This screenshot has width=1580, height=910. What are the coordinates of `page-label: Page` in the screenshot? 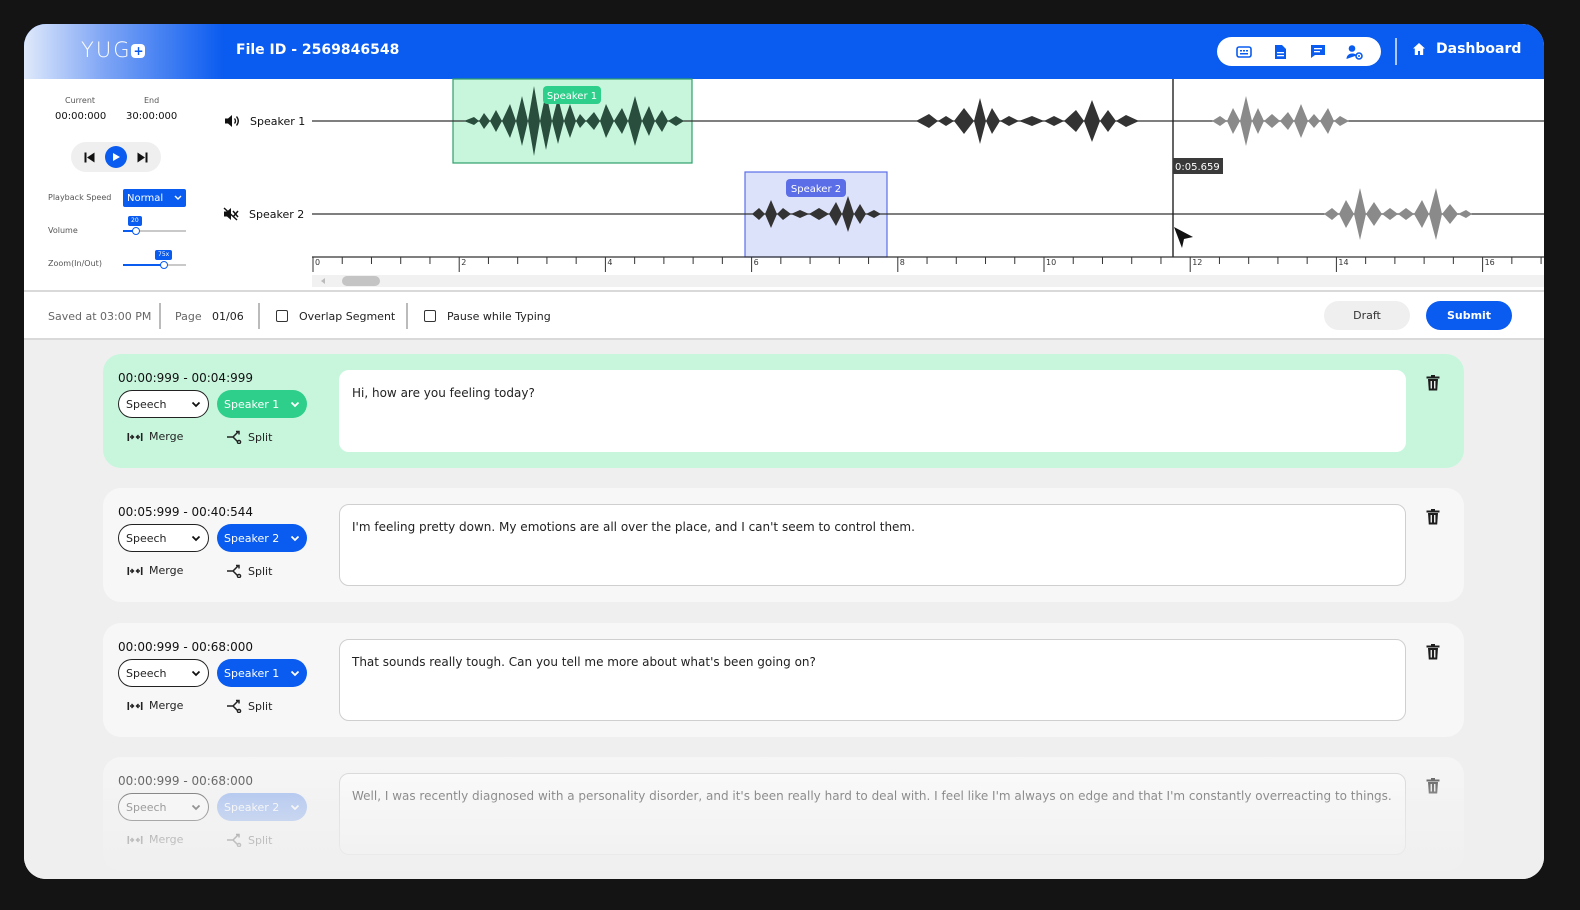 It's located at (188, 316).